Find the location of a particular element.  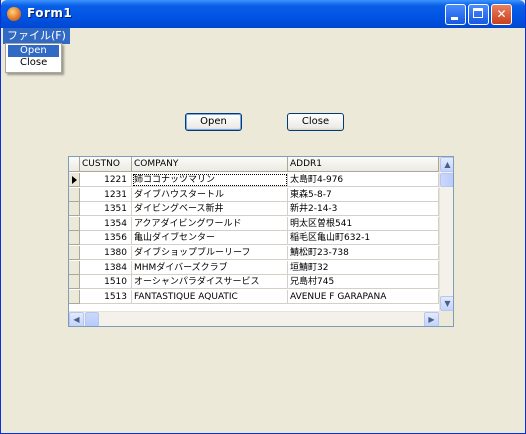

table-row: 1384 MHMダイバーズクラブ 垣鯖町32 is located at coordinates (254, 267).